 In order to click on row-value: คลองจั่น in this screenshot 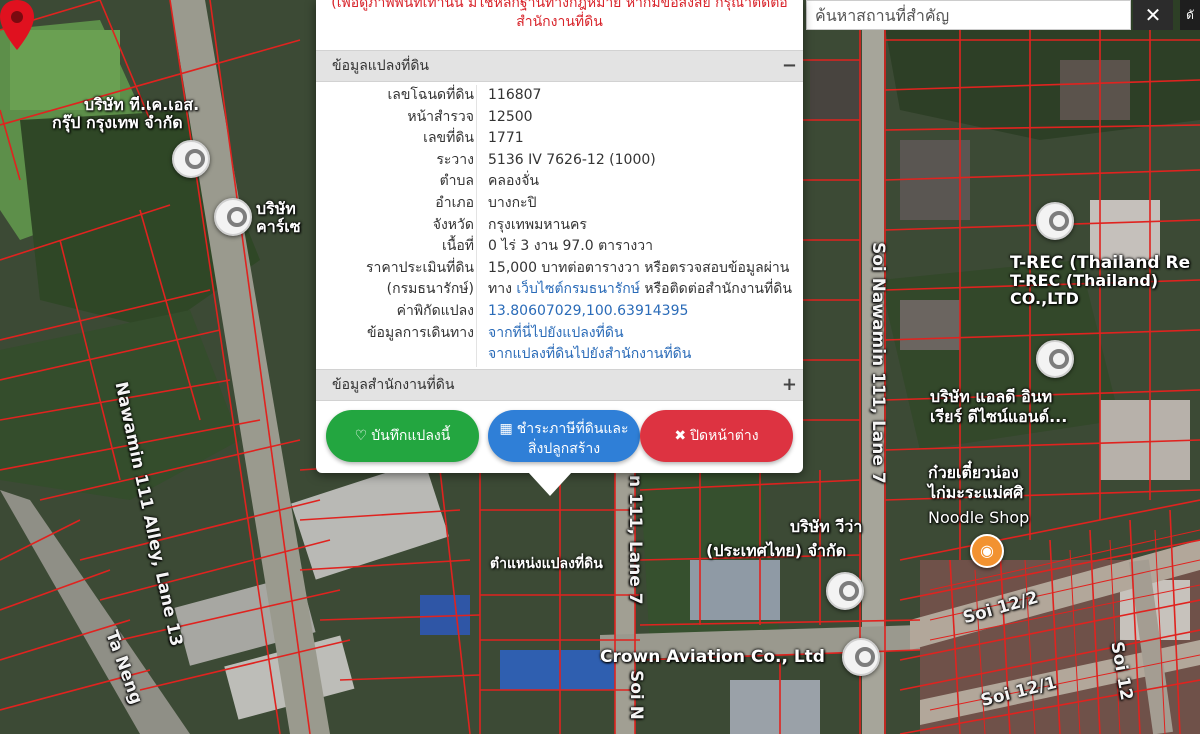, I will do `click(513, 181)`.